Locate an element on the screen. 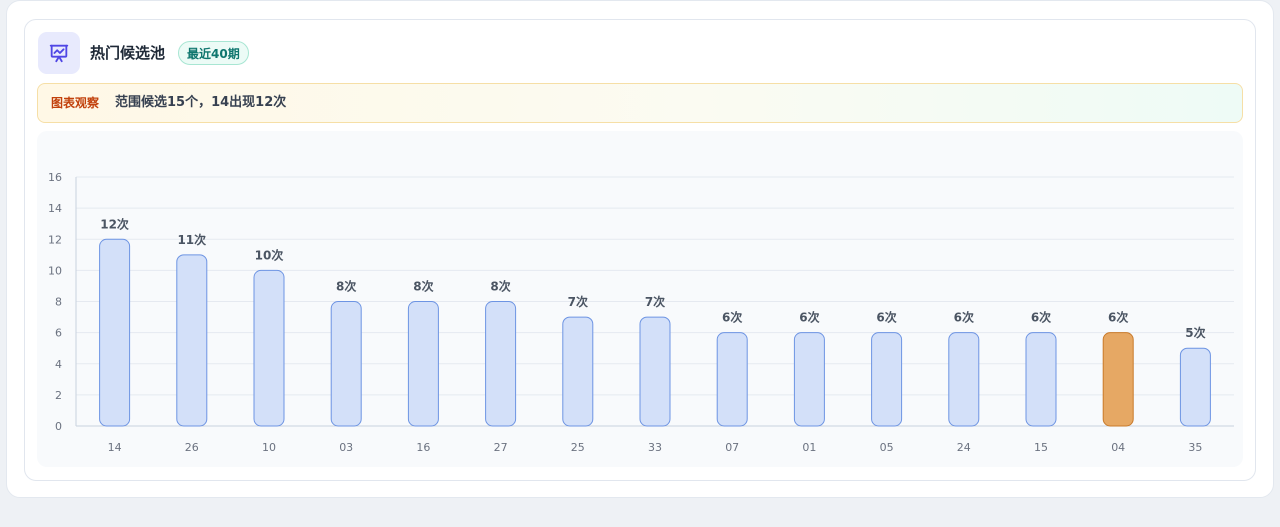 The image size is (1280, 527). x-tick-label: 24 is located at coordinates (964, 447).